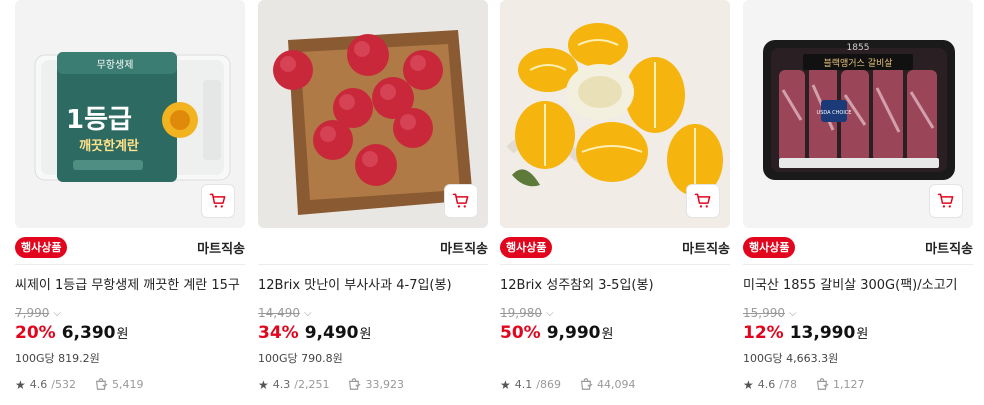  What do you see at coordinates (829, 333) in the screenshot?
I see `sale-price: 13,990원` at bounding box center [829, 333].